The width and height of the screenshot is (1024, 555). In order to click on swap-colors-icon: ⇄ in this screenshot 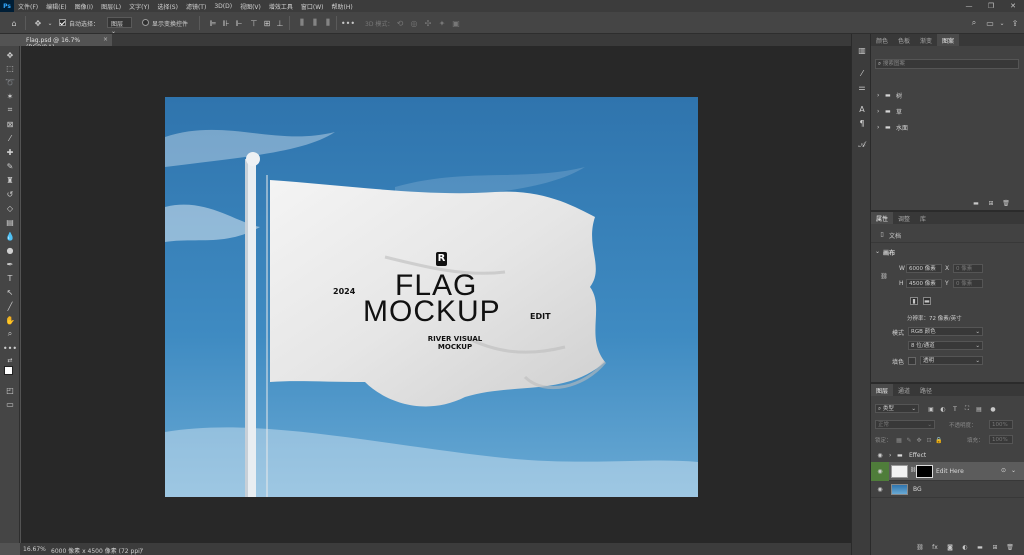, I will do `click(10, 360)`.